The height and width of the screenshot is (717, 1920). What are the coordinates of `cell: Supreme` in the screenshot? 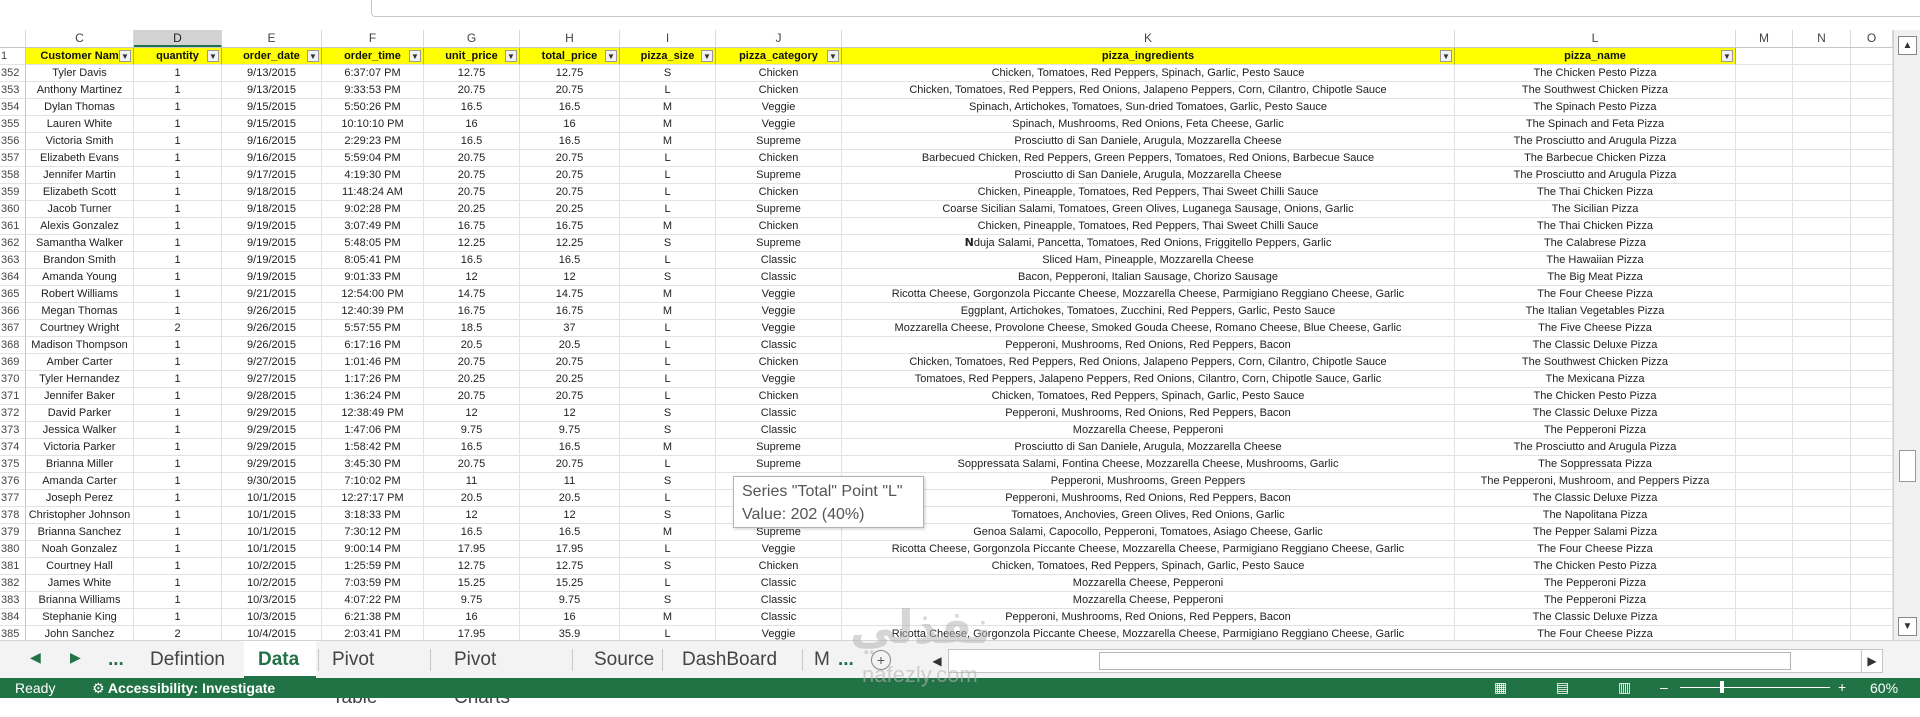 It's located at (779, 175).